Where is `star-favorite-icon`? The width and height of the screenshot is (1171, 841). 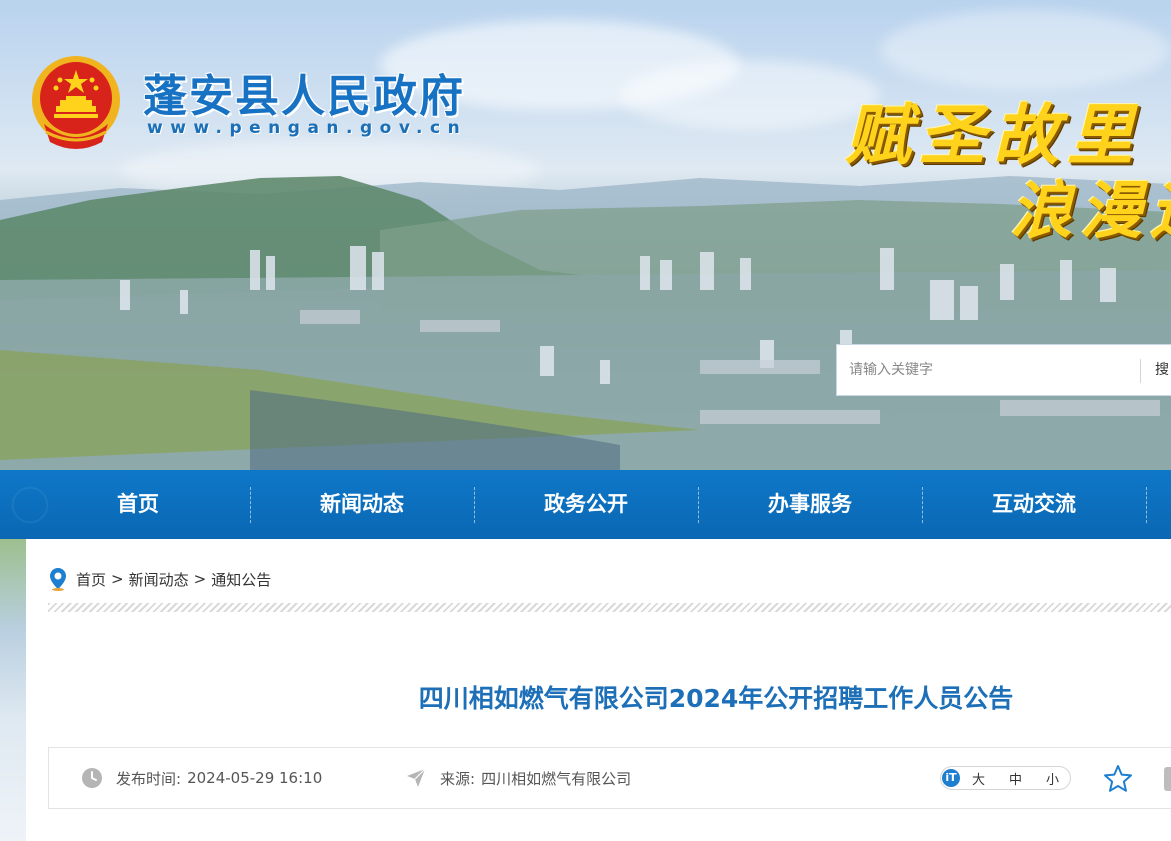
star-favorite-icon is located at coordinates (1118, 779).